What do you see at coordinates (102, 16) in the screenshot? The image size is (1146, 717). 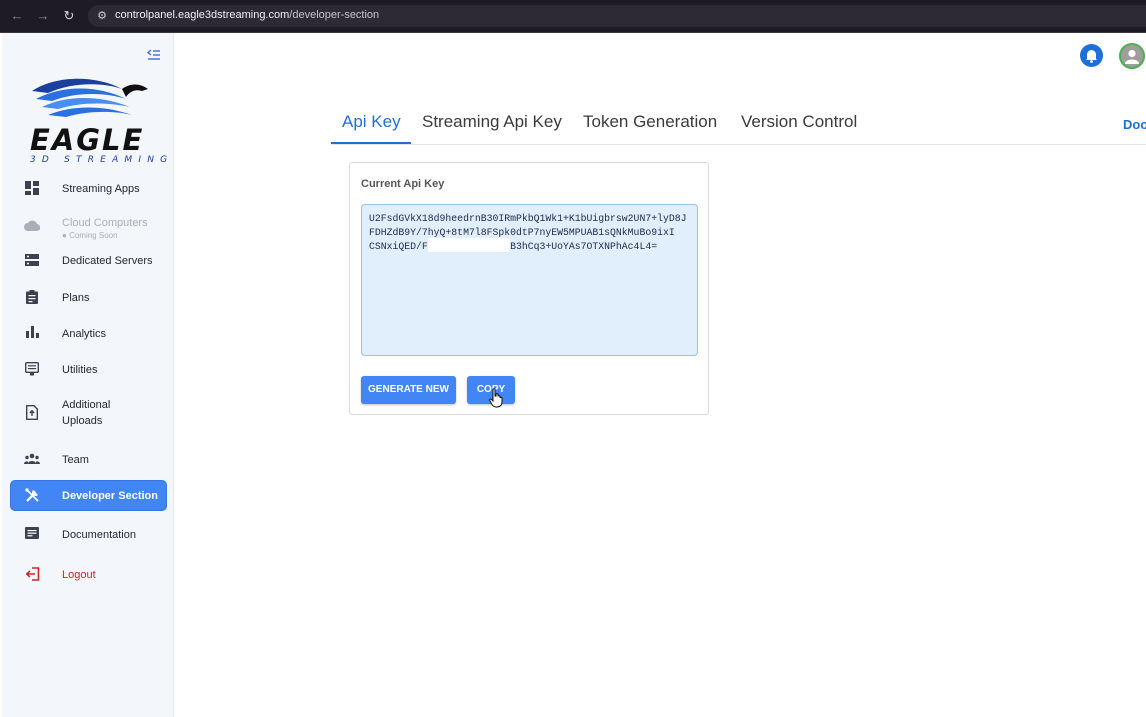 I see `site-settings-icon: ⚙` at bounding box center [102, 16].